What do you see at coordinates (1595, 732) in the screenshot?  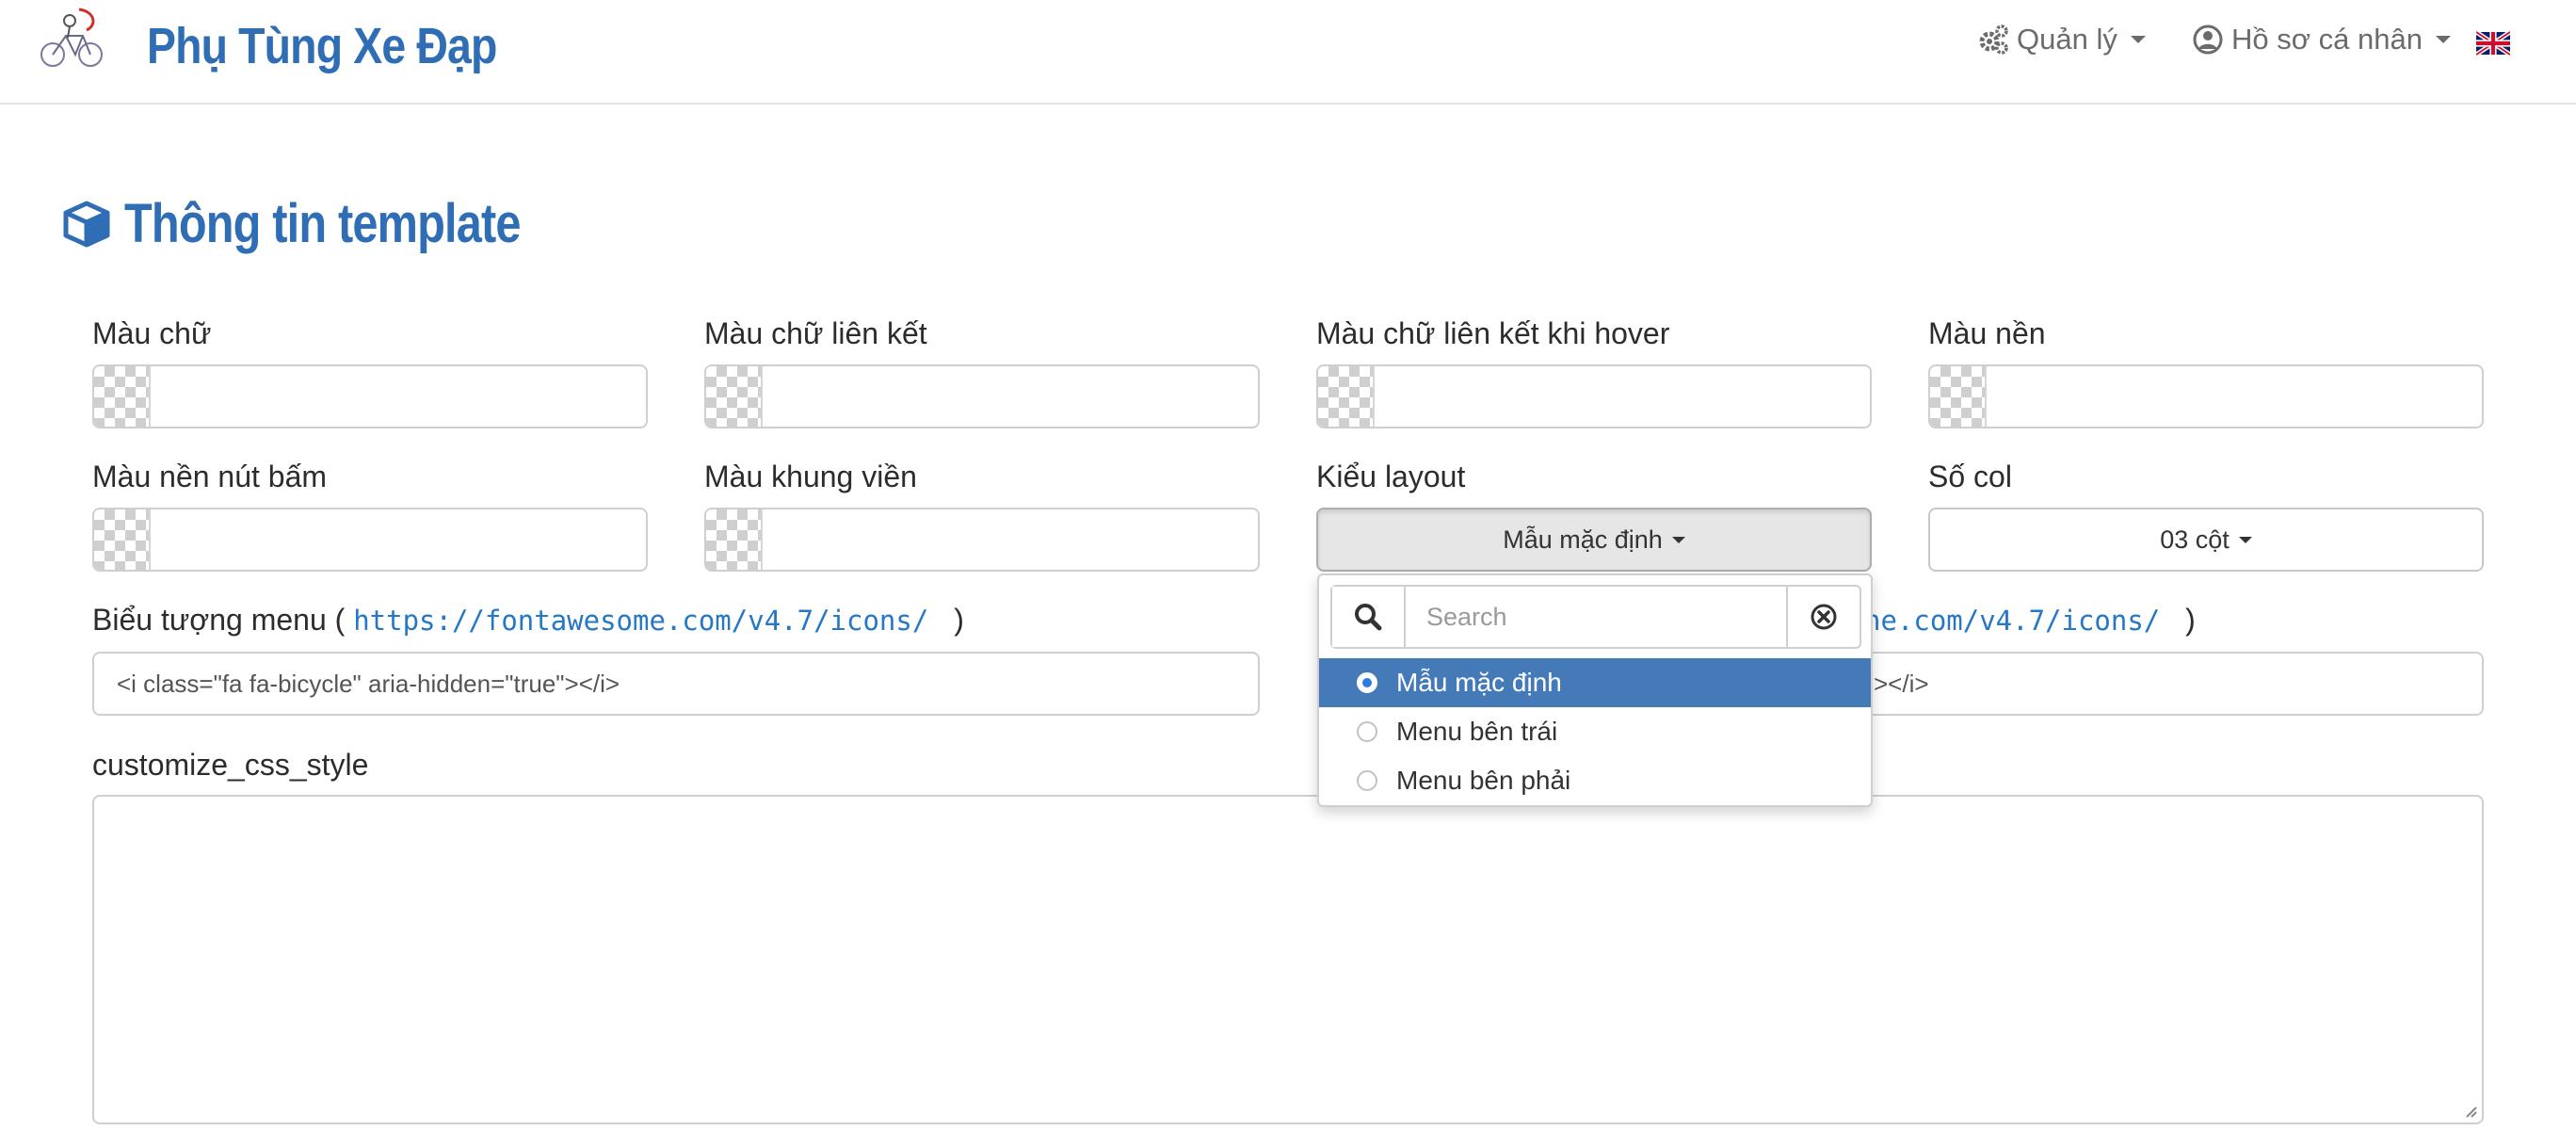 I see `layout-option: Menu bên trái` at bounding box center [1595, 732].